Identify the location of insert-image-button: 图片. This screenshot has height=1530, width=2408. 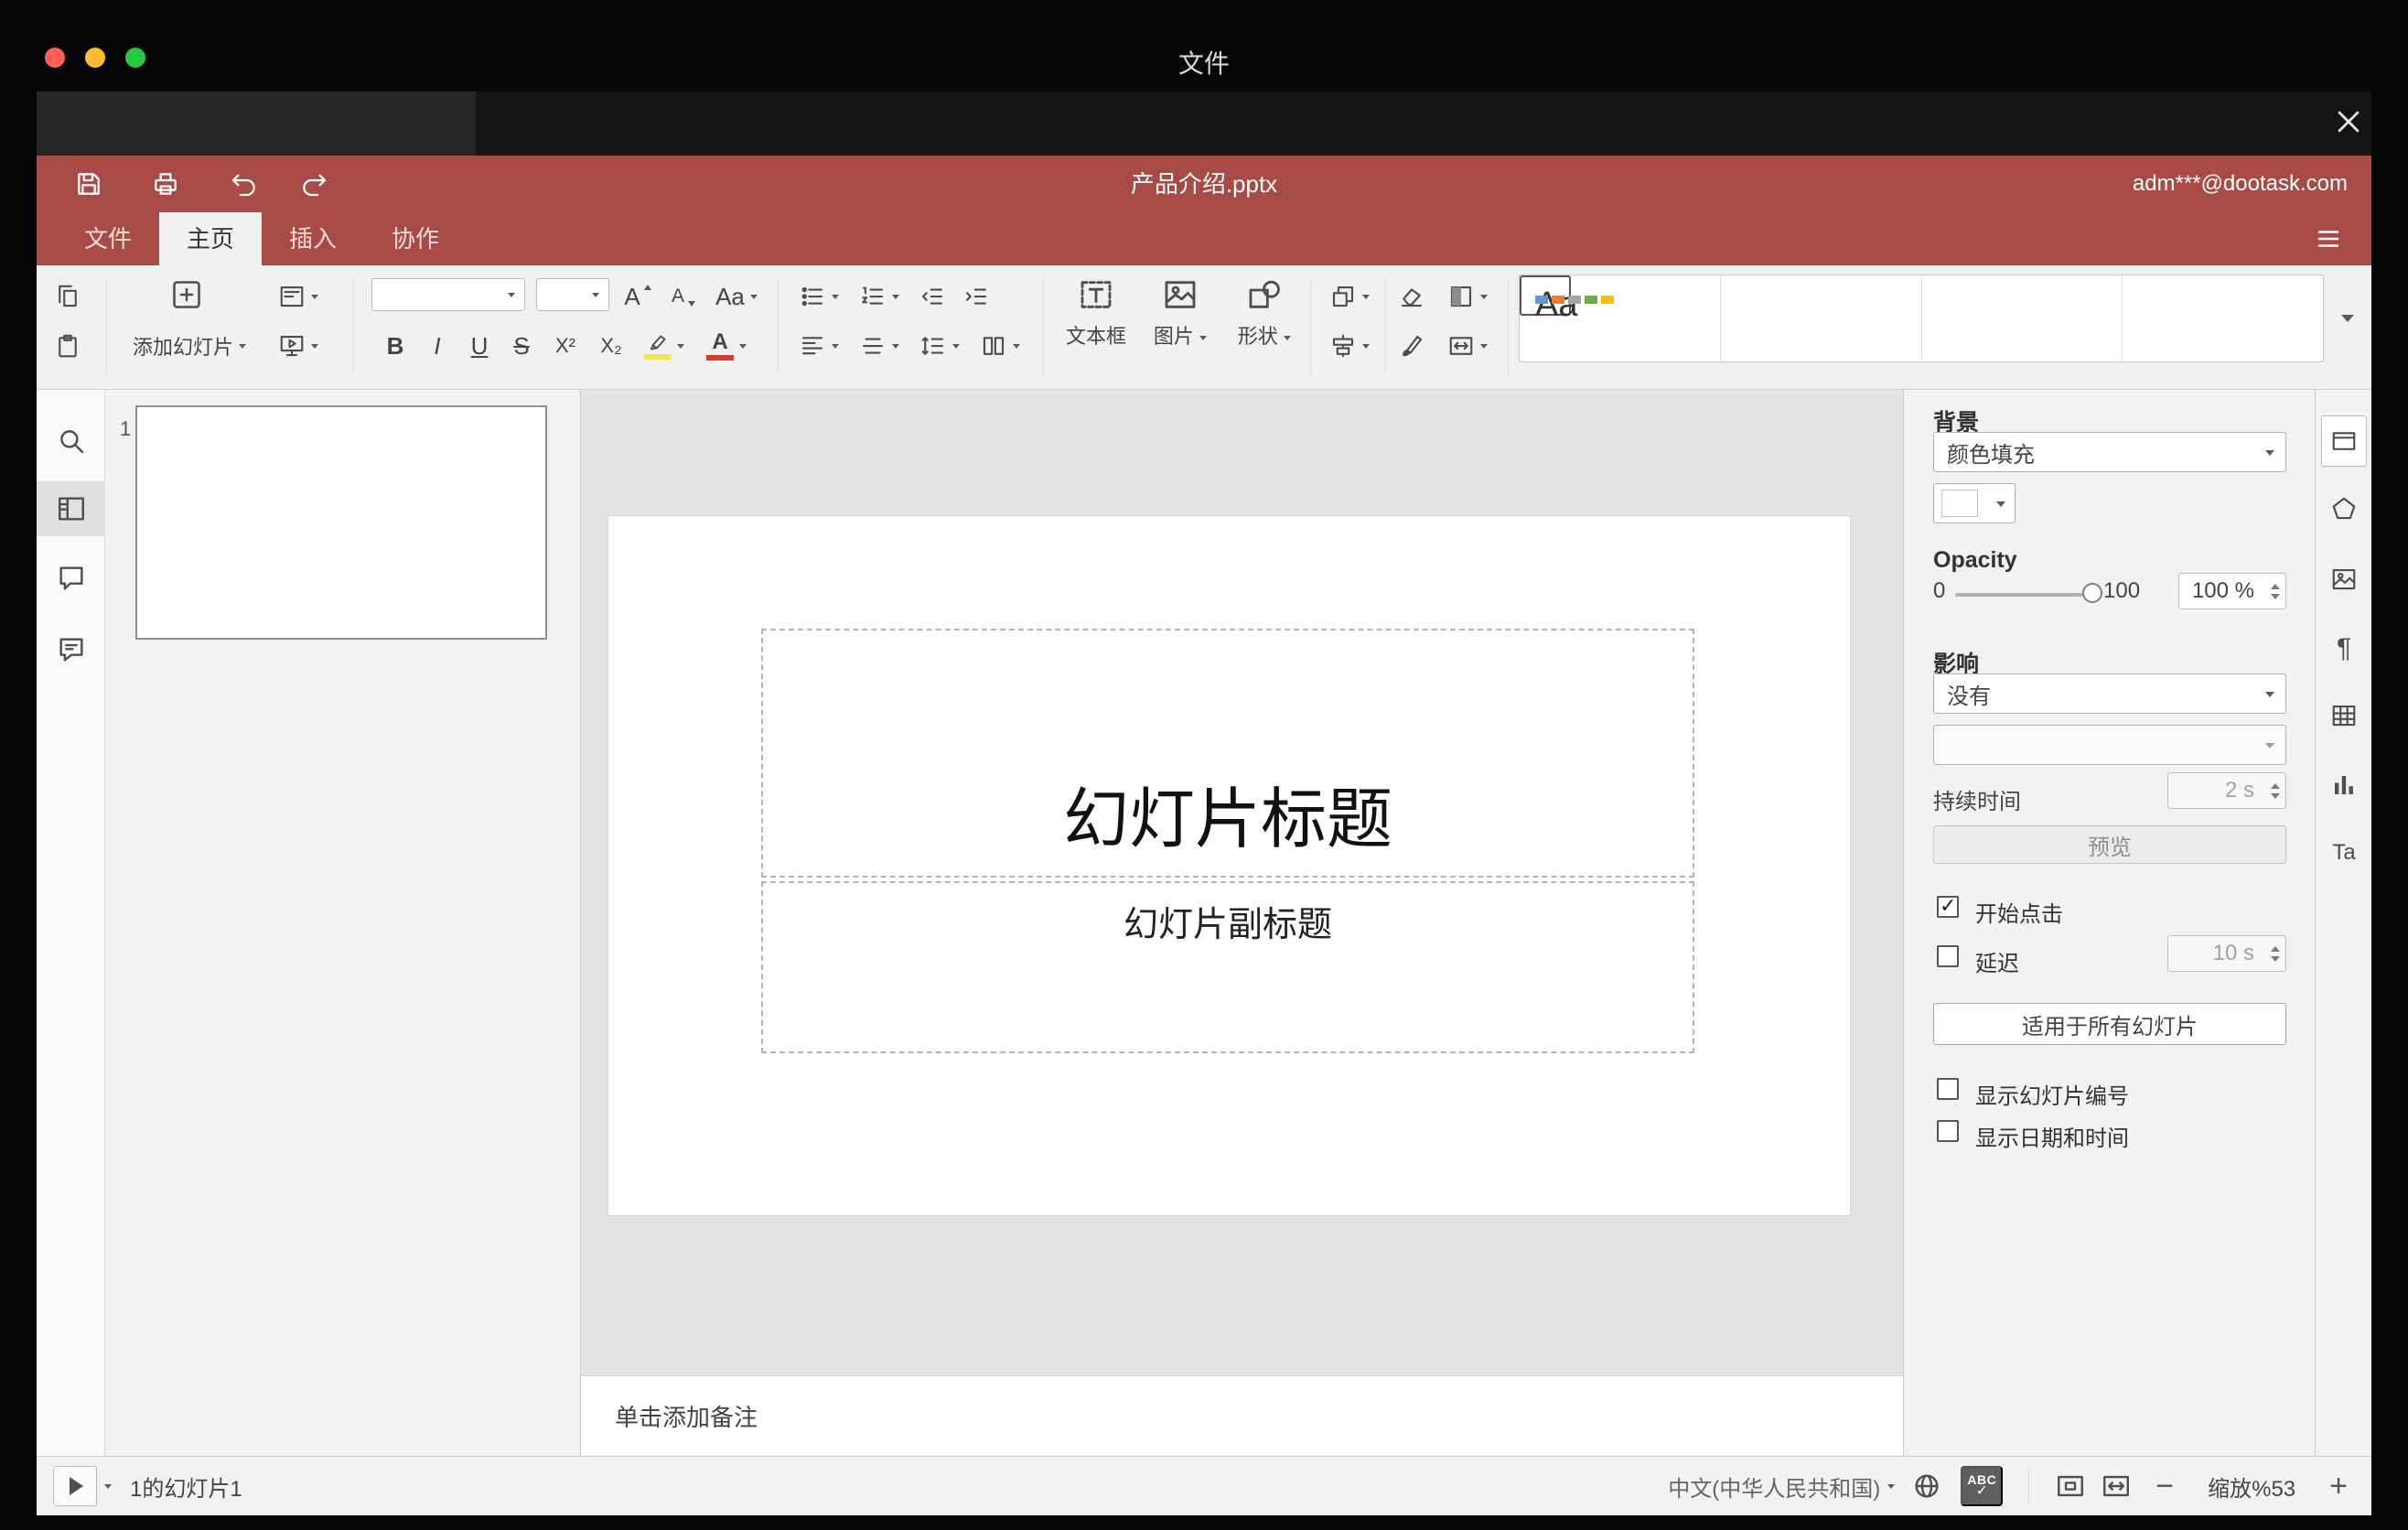
(1180, 326).